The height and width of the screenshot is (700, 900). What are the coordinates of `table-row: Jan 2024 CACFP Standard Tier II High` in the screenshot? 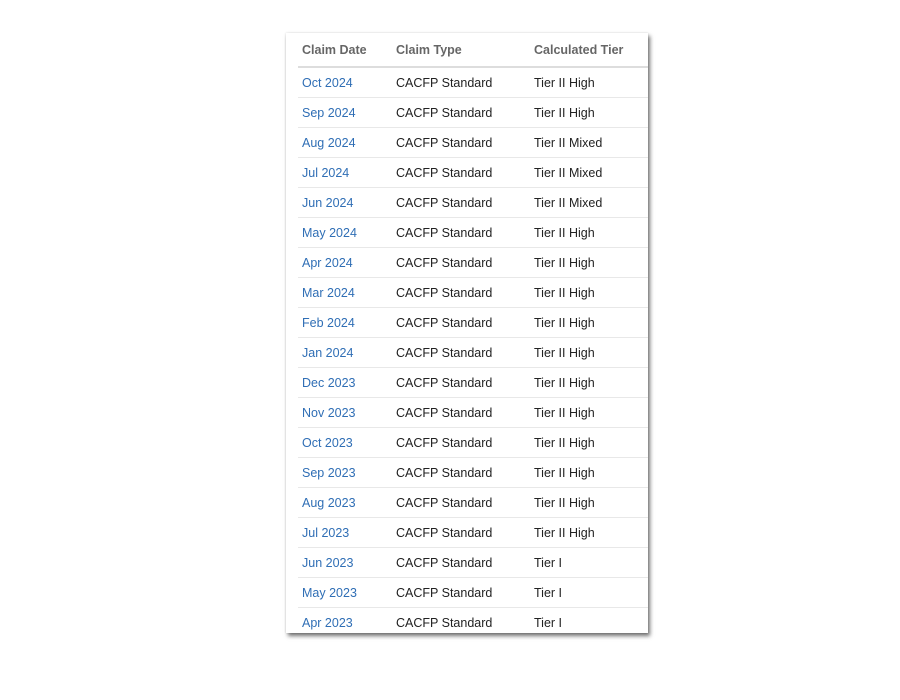 It's located at (473, 352).